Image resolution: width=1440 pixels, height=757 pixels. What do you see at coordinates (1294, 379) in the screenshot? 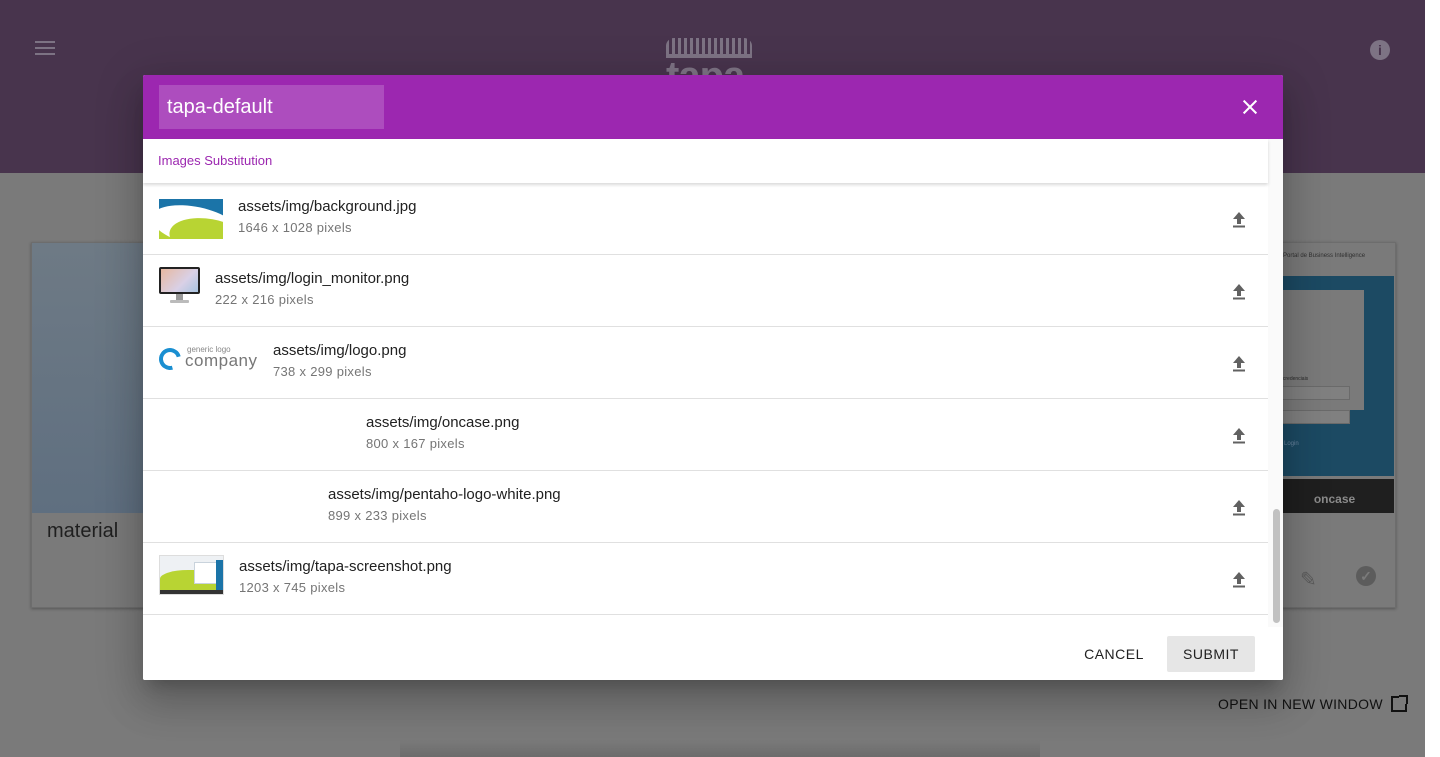
I see `preview-field-label: s credenciais` at bounding box center [1294, 379].